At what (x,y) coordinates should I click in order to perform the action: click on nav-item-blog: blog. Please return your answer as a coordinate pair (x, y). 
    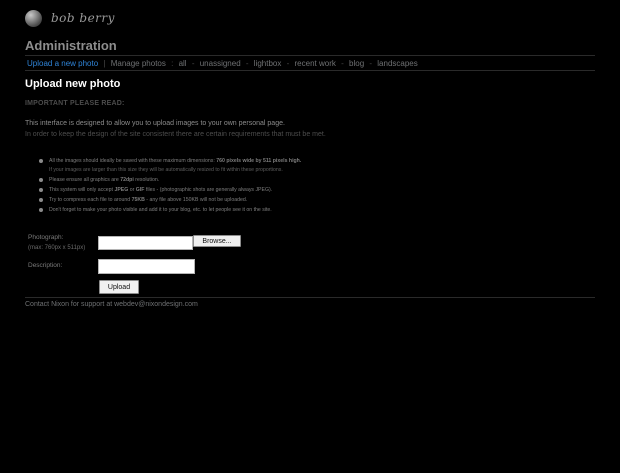
    Looking at the image, I should click on (356, 63).